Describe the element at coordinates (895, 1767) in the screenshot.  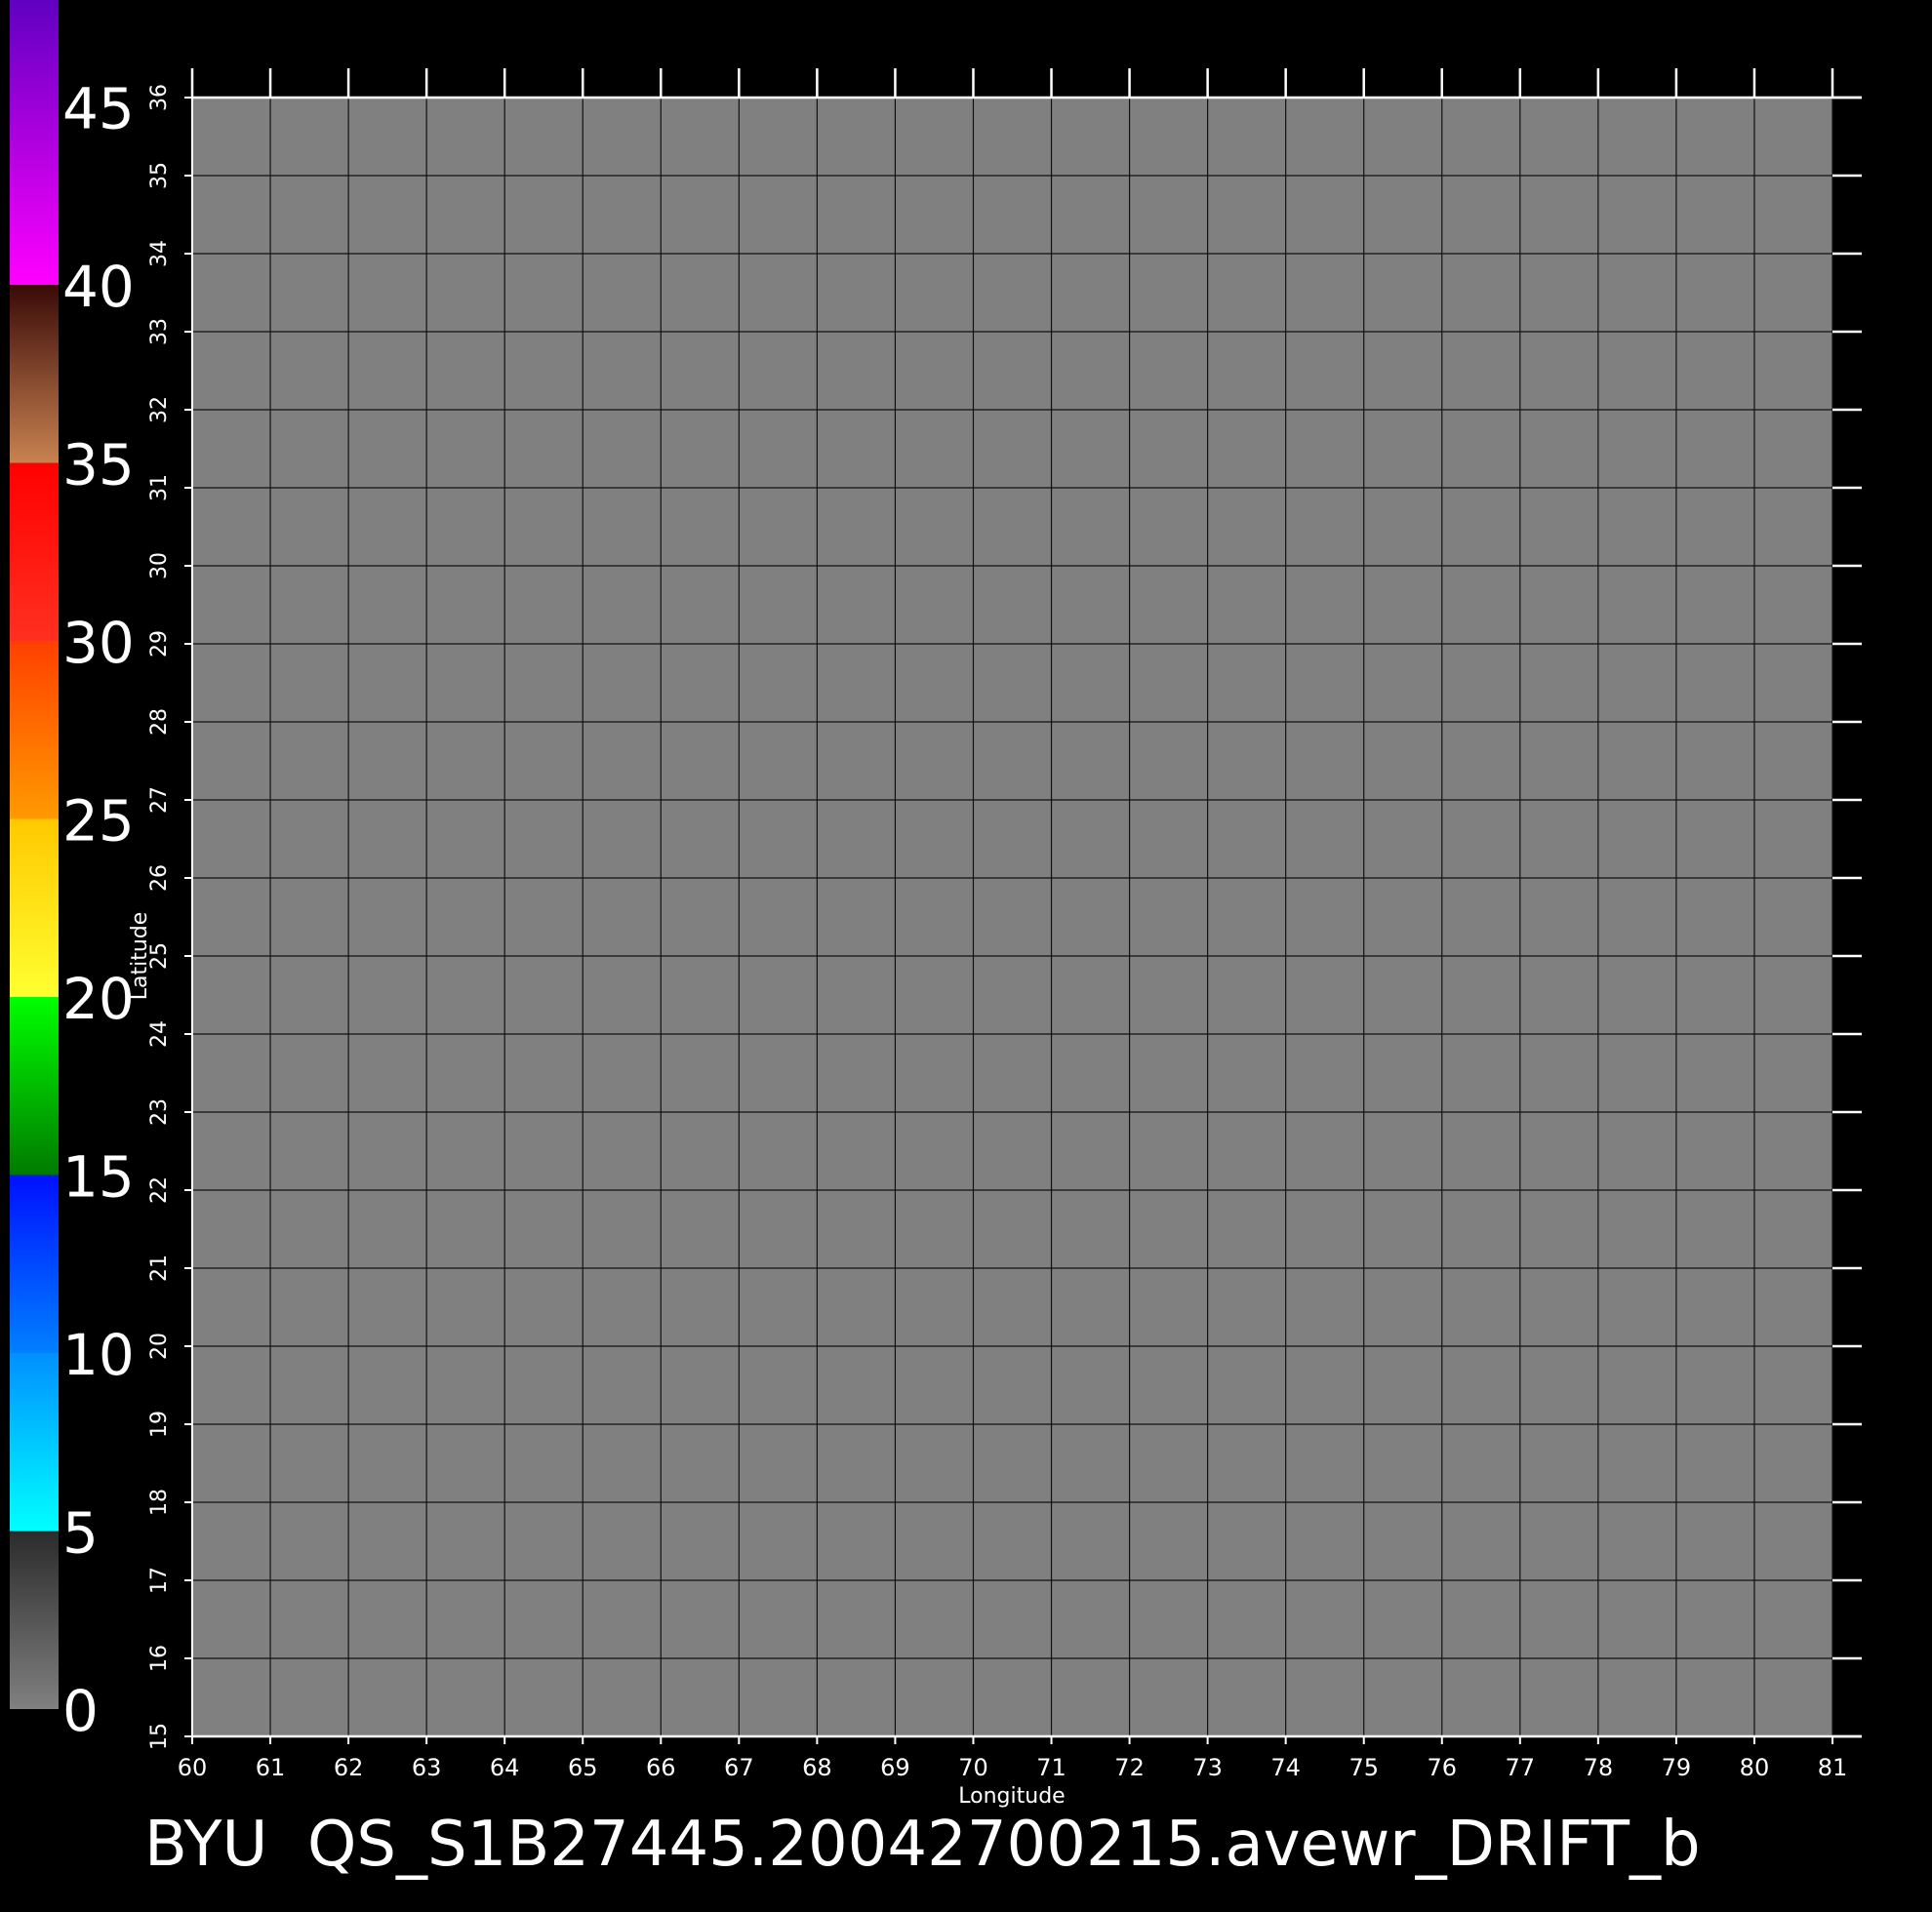
I see `x-tick-label: 69` at that location.